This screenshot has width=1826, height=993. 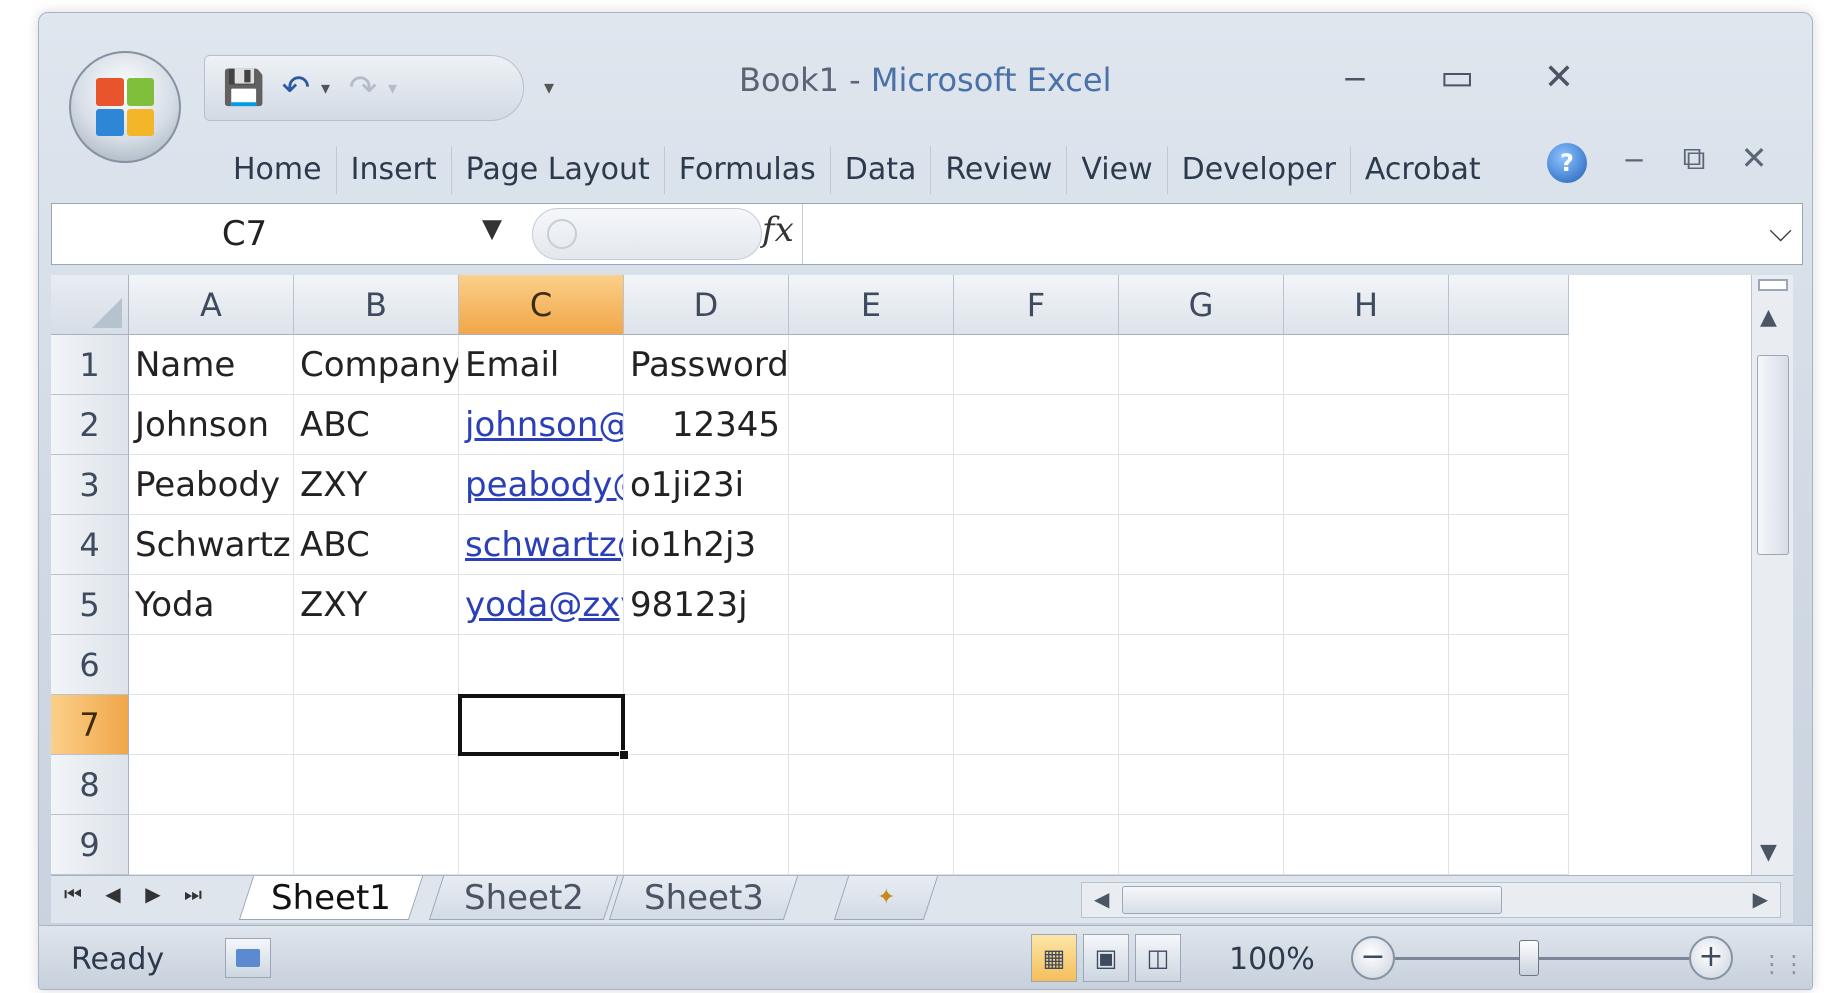 What do you see at coordinates (558, 170) in the screenshot?
I see `tab-page-layout: Page Layout` at bounding box center [558, 170].